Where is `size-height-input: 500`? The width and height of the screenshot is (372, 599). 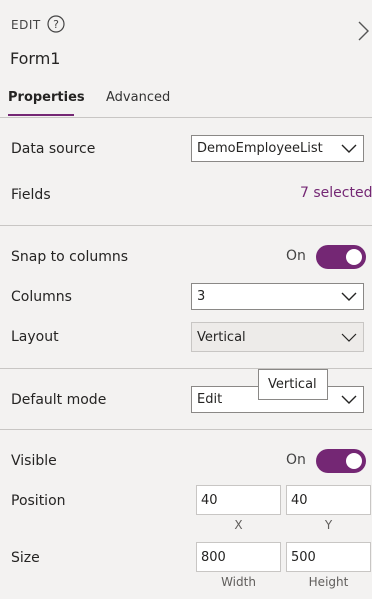
size-height-input: 500 is located at coordinates (328, 557).